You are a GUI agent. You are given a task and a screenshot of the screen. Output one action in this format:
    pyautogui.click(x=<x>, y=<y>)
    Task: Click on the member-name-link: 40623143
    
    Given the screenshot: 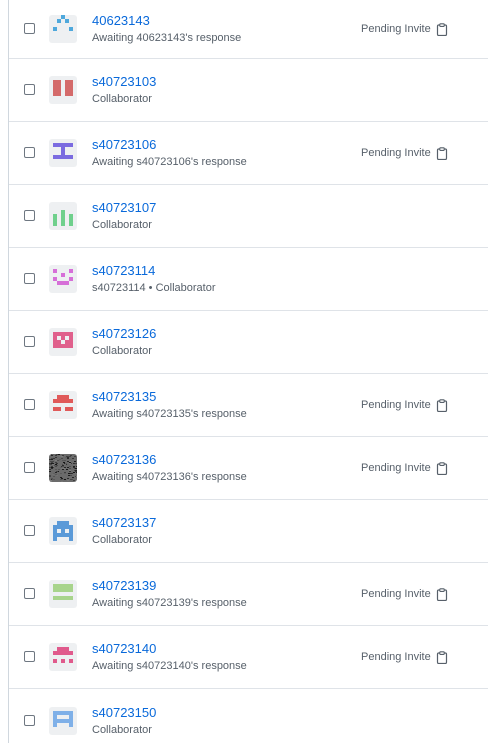 What is the action you would take?
    pyautogui.click(x=121, y=21)
    